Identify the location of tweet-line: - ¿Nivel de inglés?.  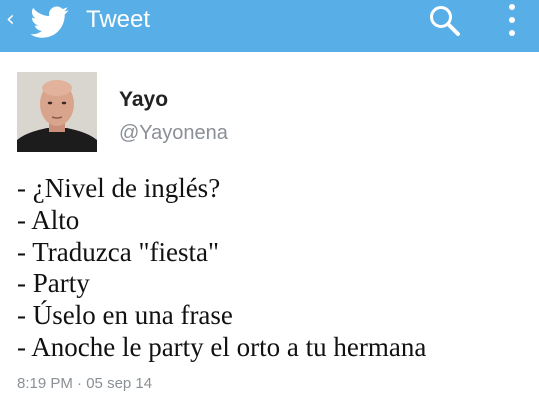
(119, 188).